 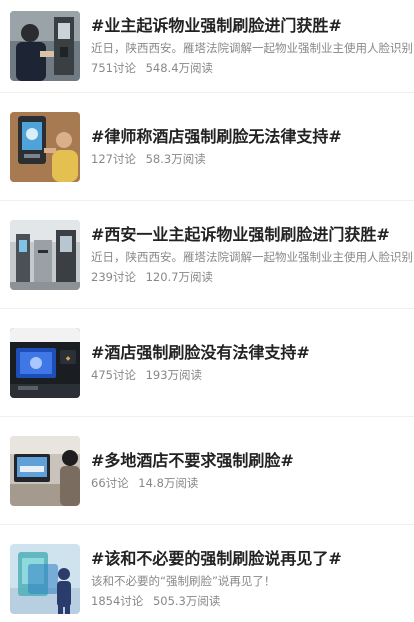 What do you see at coordinates (183, 581) in the screenshot?
I see `topic-description: 该和不必要的“强制刷脸”说再见了！` at bounding box center [183, 581].